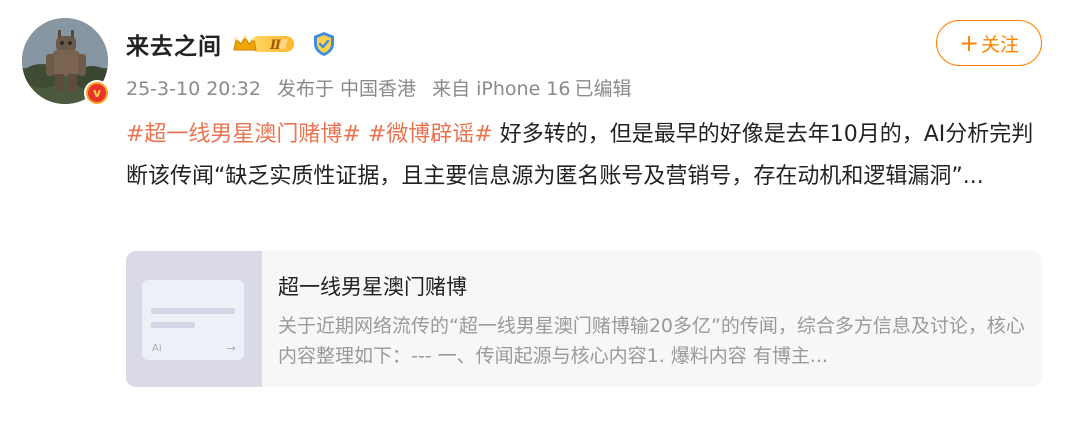 The width and height of the screenshot is (1080, 428). Describe the element at coordinates (231, 348) in the screenshot. I see `arrow-right-icon: →` at that location.